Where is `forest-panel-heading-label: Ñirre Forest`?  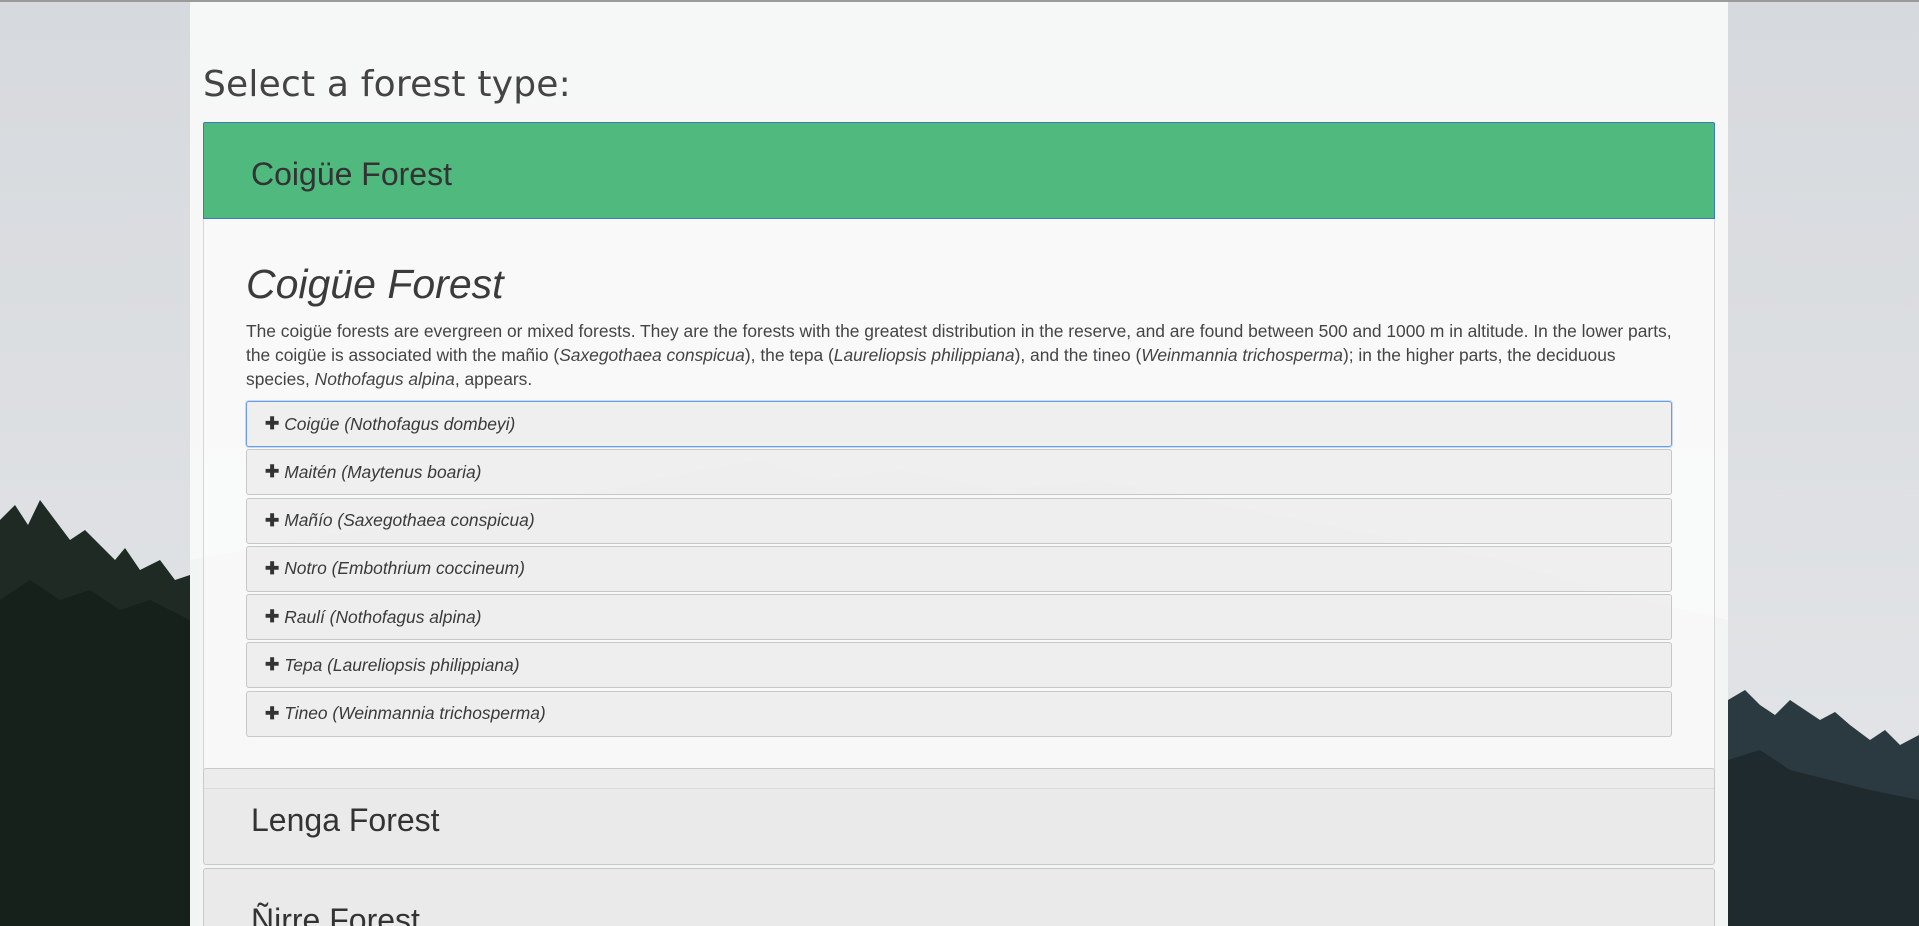
forest-panel-heading-label: Ñirre Forest is located at coordinates (335, 914).